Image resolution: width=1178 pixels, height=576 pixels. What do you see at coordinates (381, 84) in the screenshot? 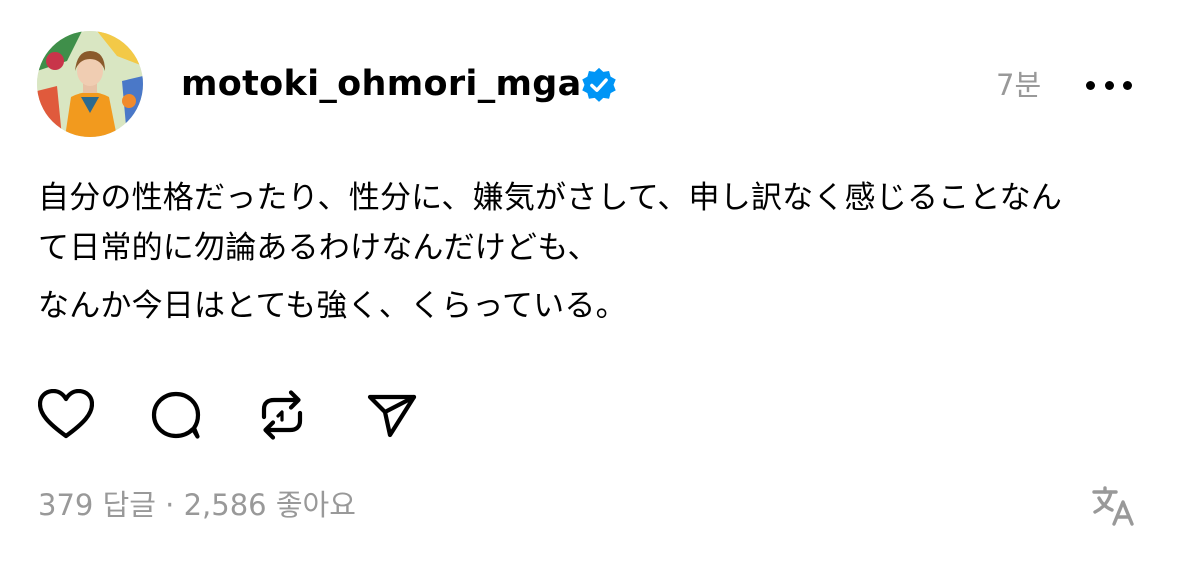
I see `username: motoki_ohmori_mga` at bounding box center [381, 84].